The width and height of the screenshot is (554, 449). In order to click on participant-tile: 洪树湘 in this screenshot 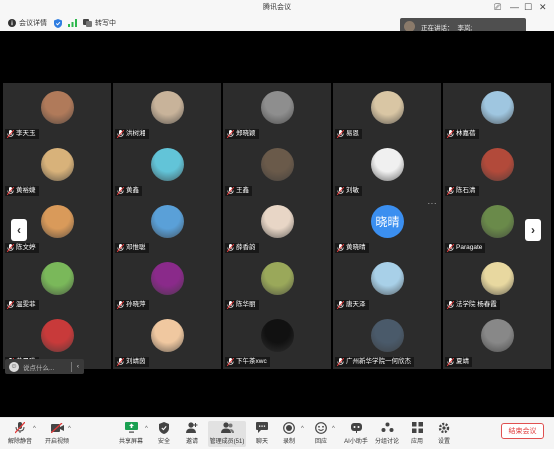, I will do `click(167, 112)`.